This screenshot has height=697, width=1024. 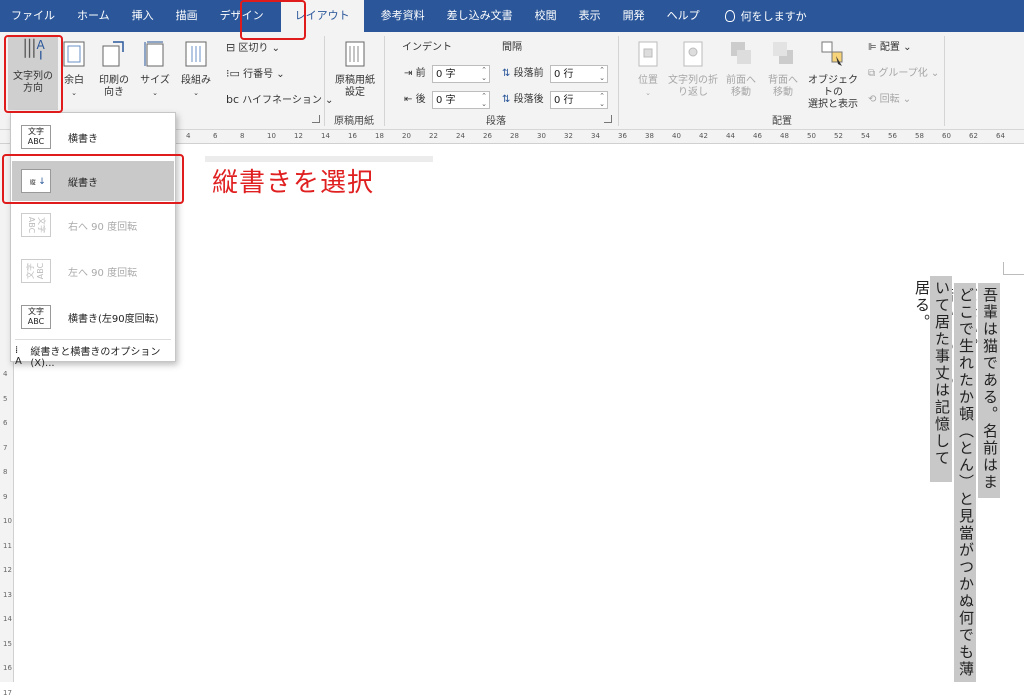 I want to click on tab-file: ファイル, so click(x=33, y=16).